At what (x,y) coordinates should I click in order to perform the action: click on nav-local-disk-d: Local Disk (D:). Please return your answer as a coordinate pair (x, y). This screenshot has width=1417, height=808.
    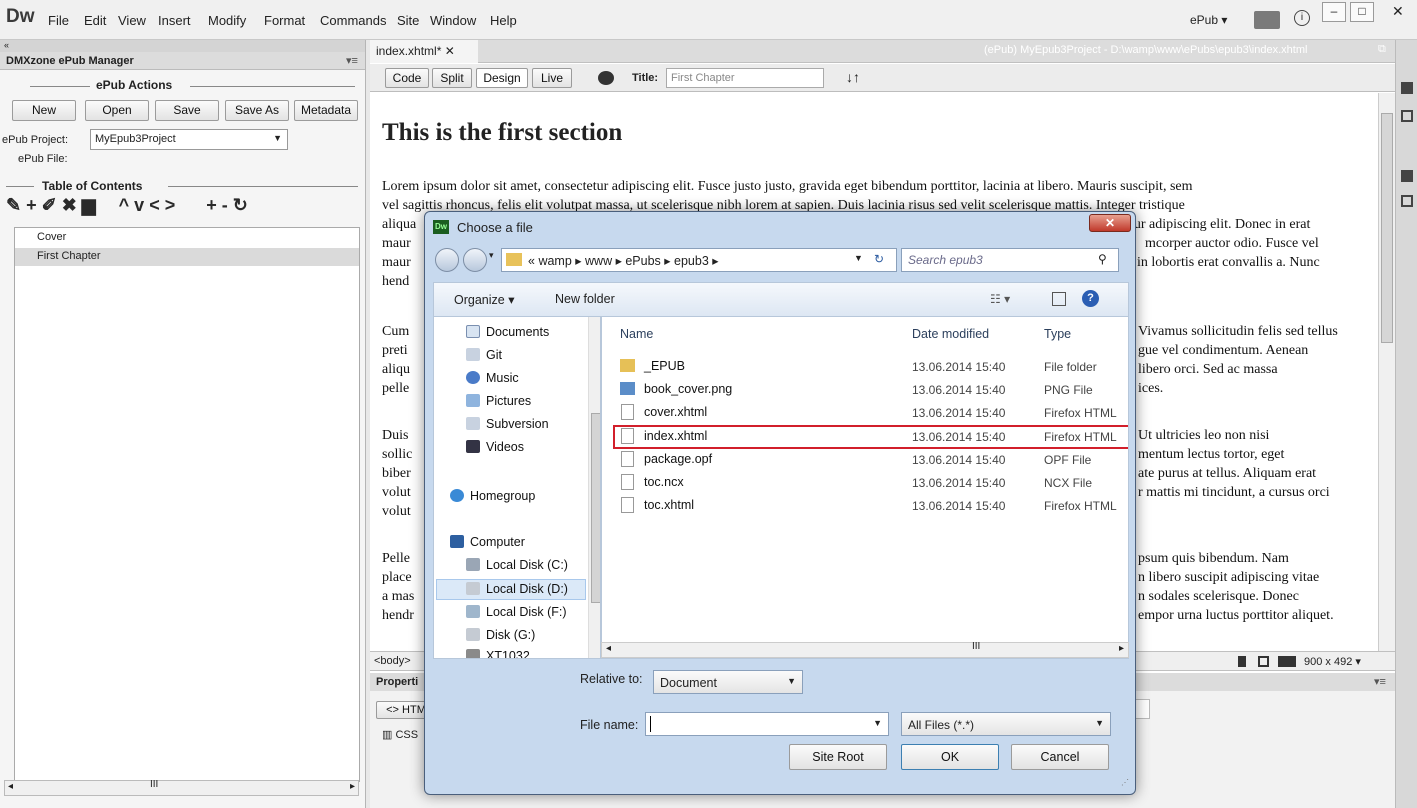
    Looking at the image, I should click on (527, 589).